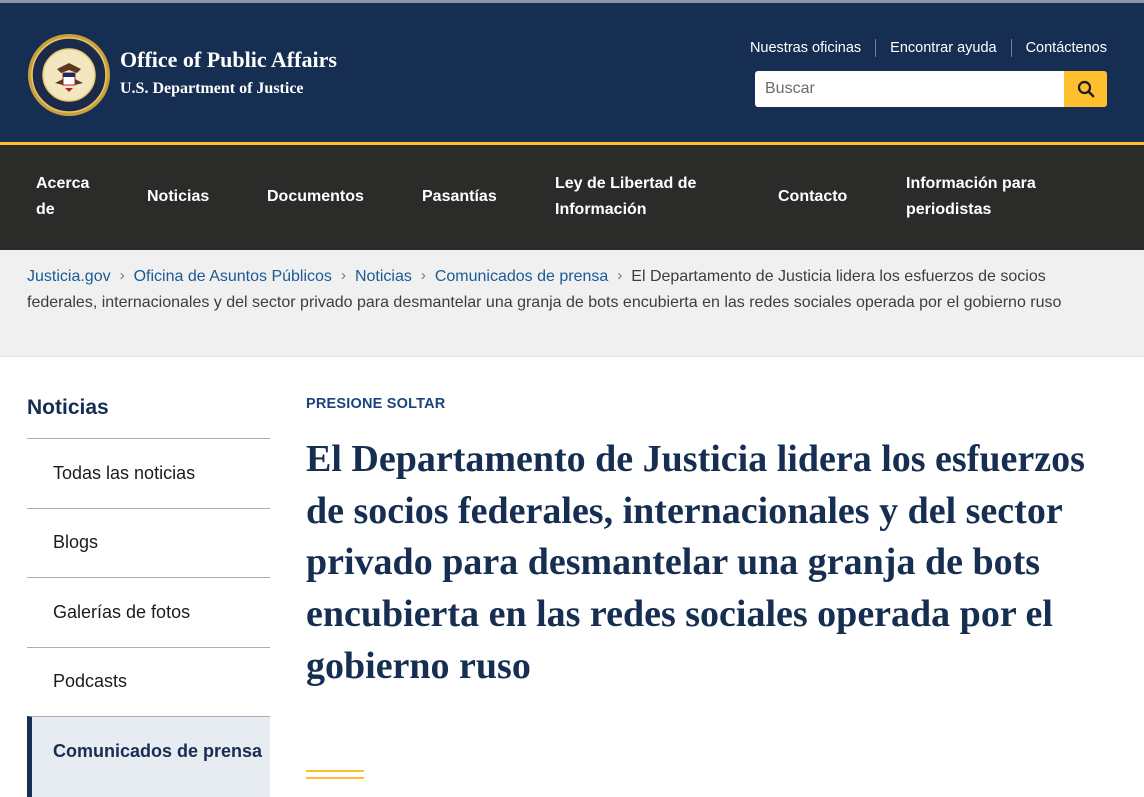 This screenshot has width=1144, height=797. I want to click on utility-link-offices: Nuestras oficinas, so click(805, 48).